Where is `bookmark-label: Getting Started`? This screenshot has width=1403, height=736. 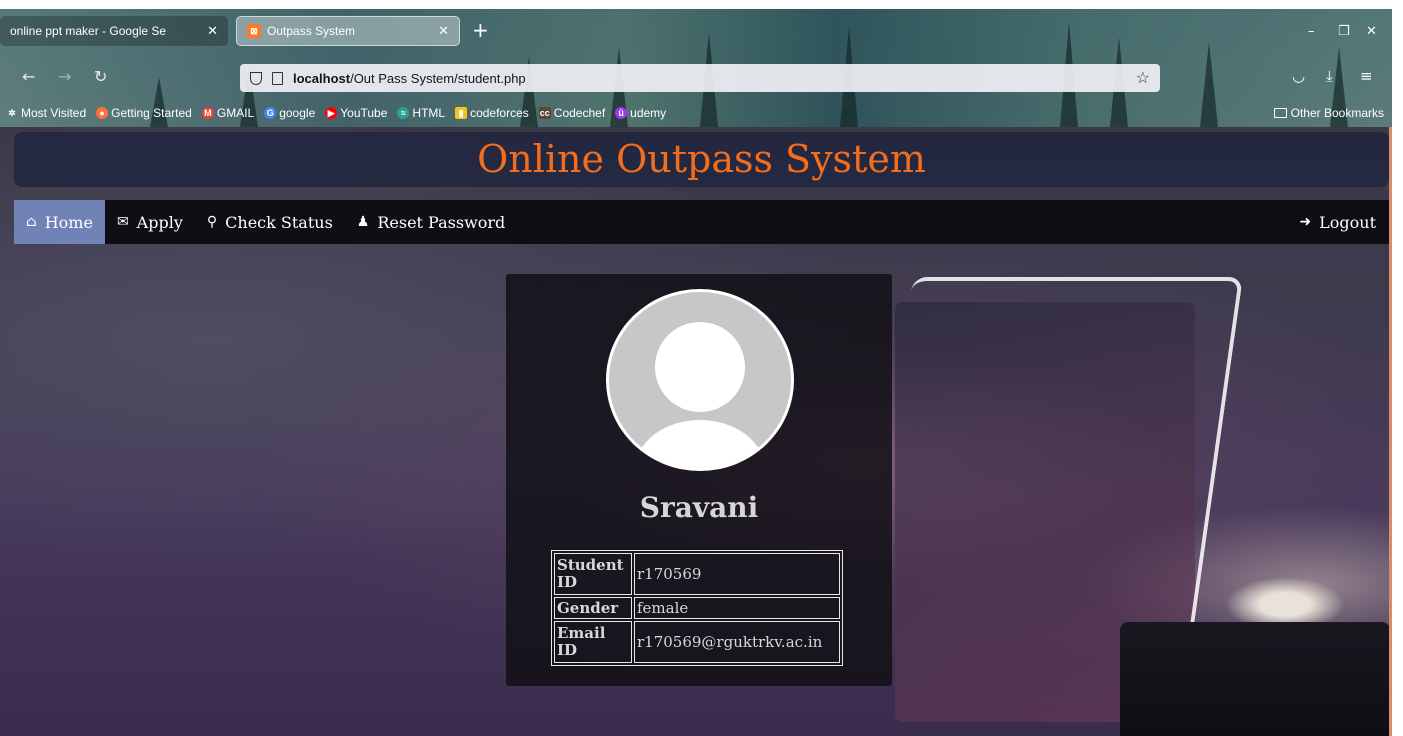
bookmark-label: Getting Started is located at coordinates (151, 113).